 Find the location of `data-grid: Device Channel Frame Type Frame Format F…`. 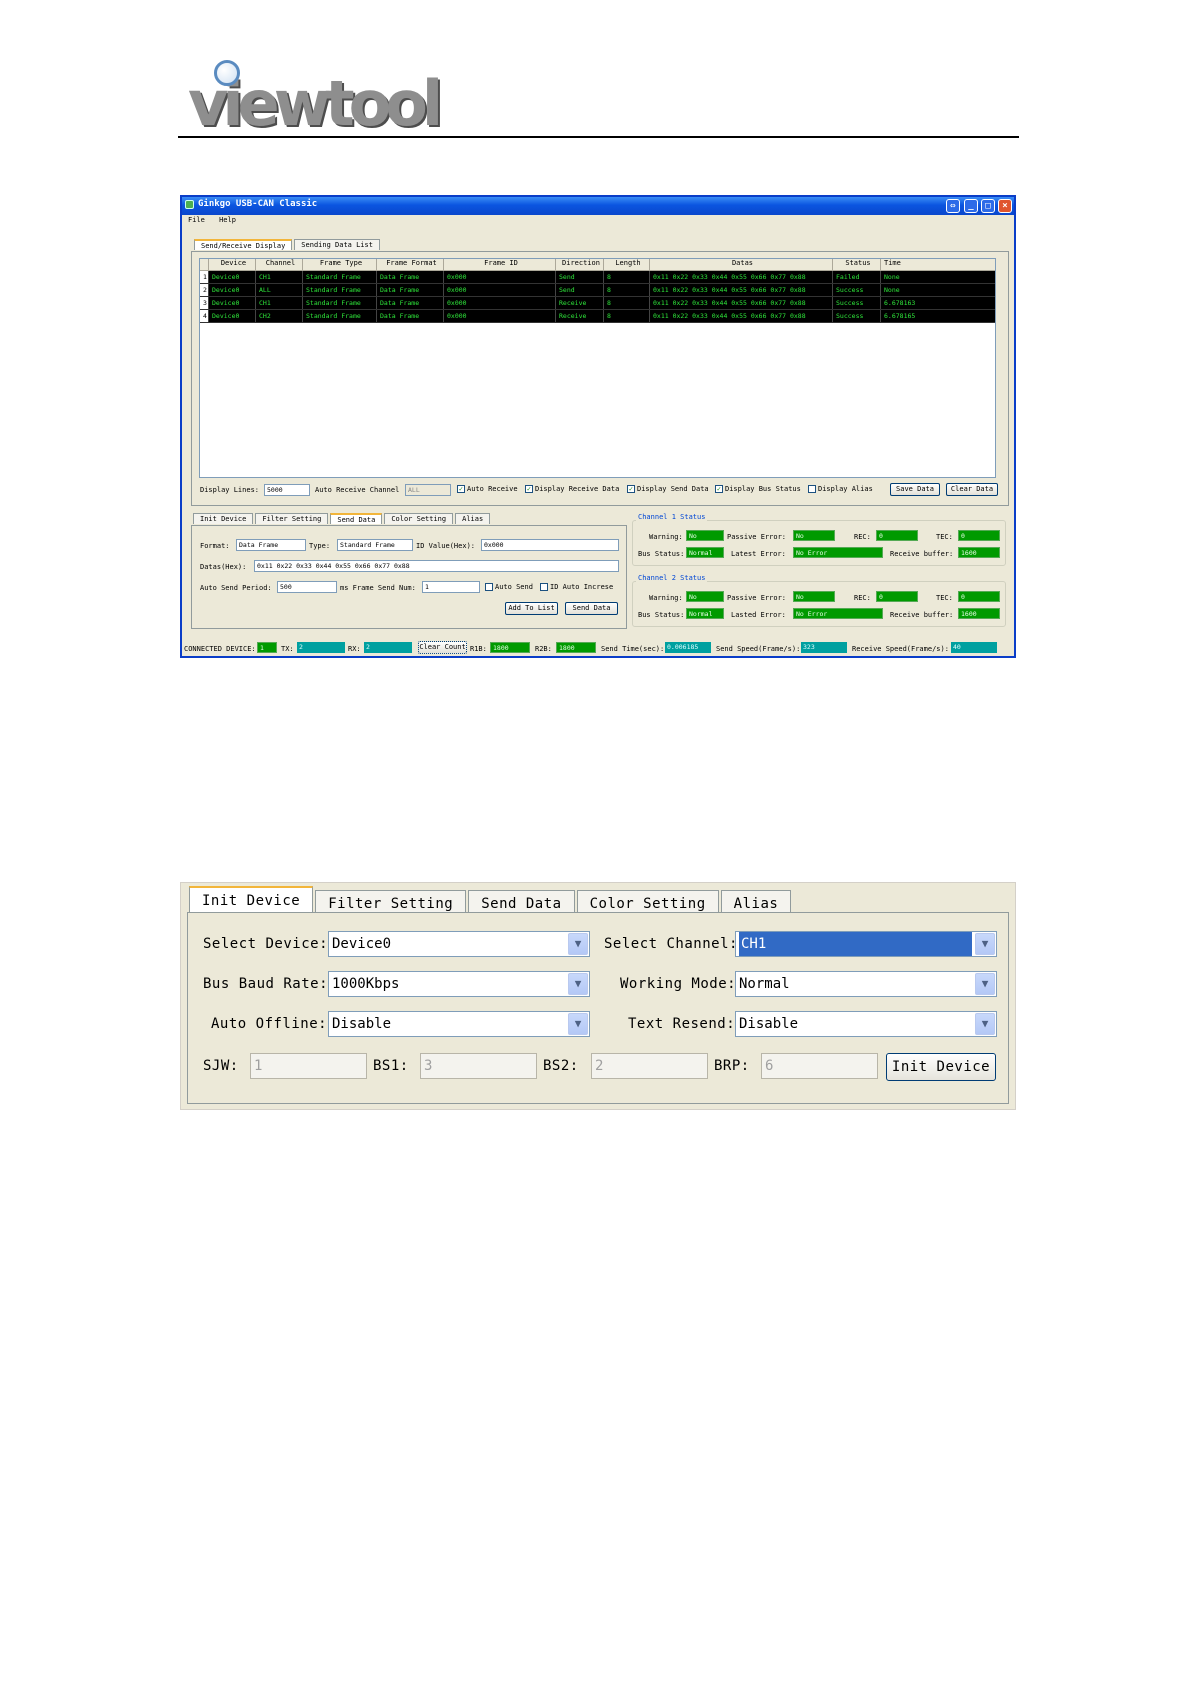

data-grid: Device Channel Frame Type Frame Format F… is located at coordinates (597, 368).